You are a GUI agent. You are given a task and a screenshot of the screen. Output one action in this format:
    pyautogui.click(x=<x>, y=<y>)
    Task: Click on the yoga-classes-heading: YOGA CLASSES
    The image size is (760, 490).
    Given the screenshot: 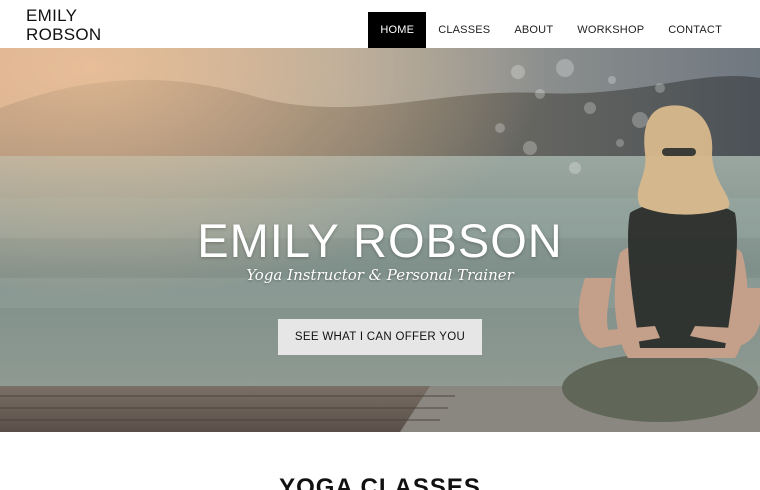 What is the action you would take?
    pyautogui.click(x=380, y=482)
    